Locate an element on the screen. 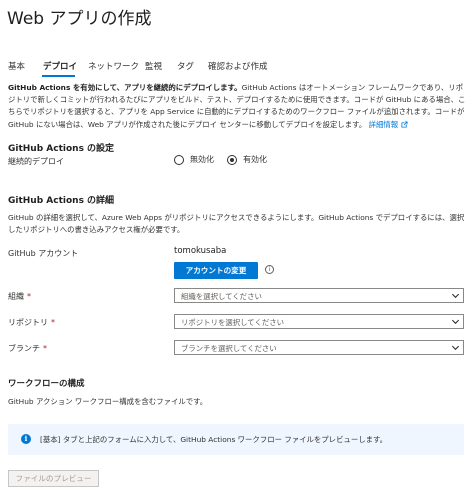  learn-more-label: 詳細情報 is located at coordinates (383, 124).